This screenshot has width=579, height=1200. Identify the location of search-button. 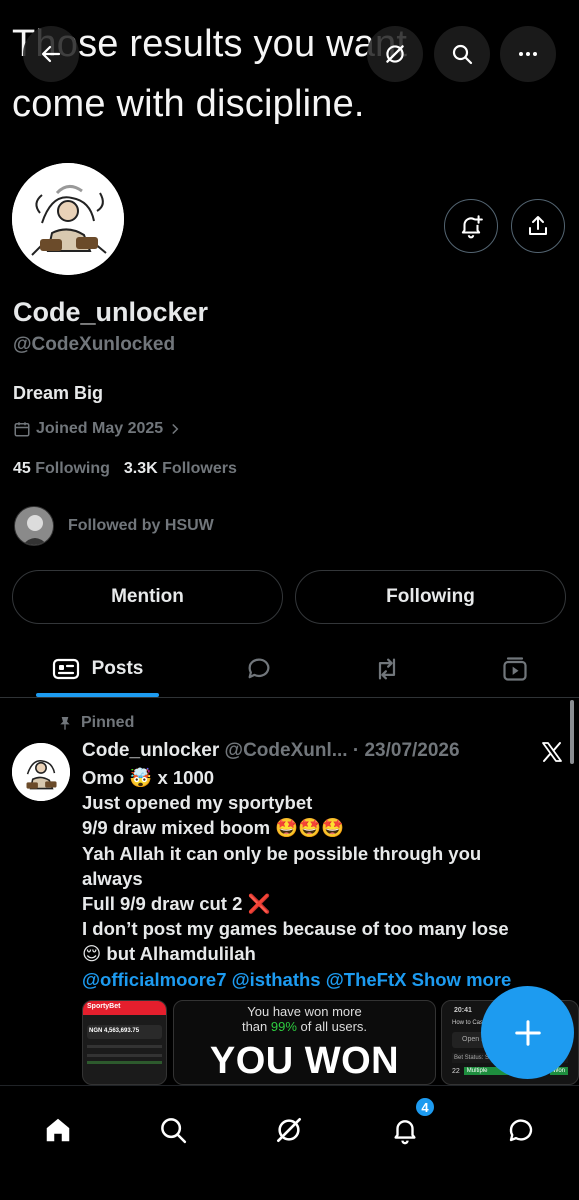
(462, 54).